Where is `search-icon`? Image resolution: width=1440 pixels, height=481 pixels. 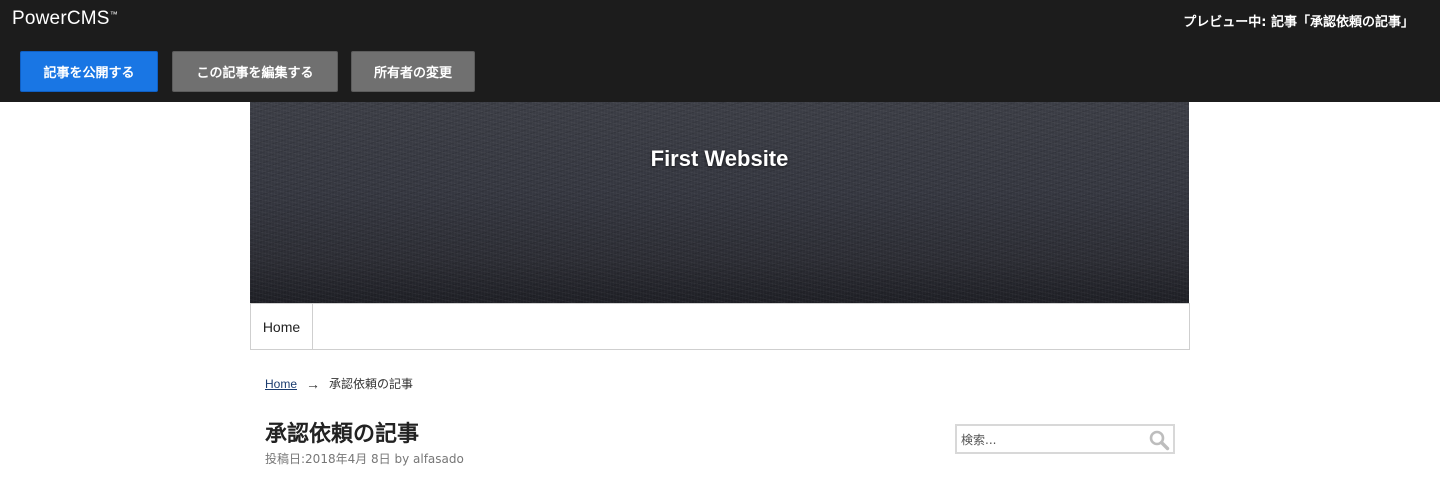
search-icon is located at coordinates (1159, 440).